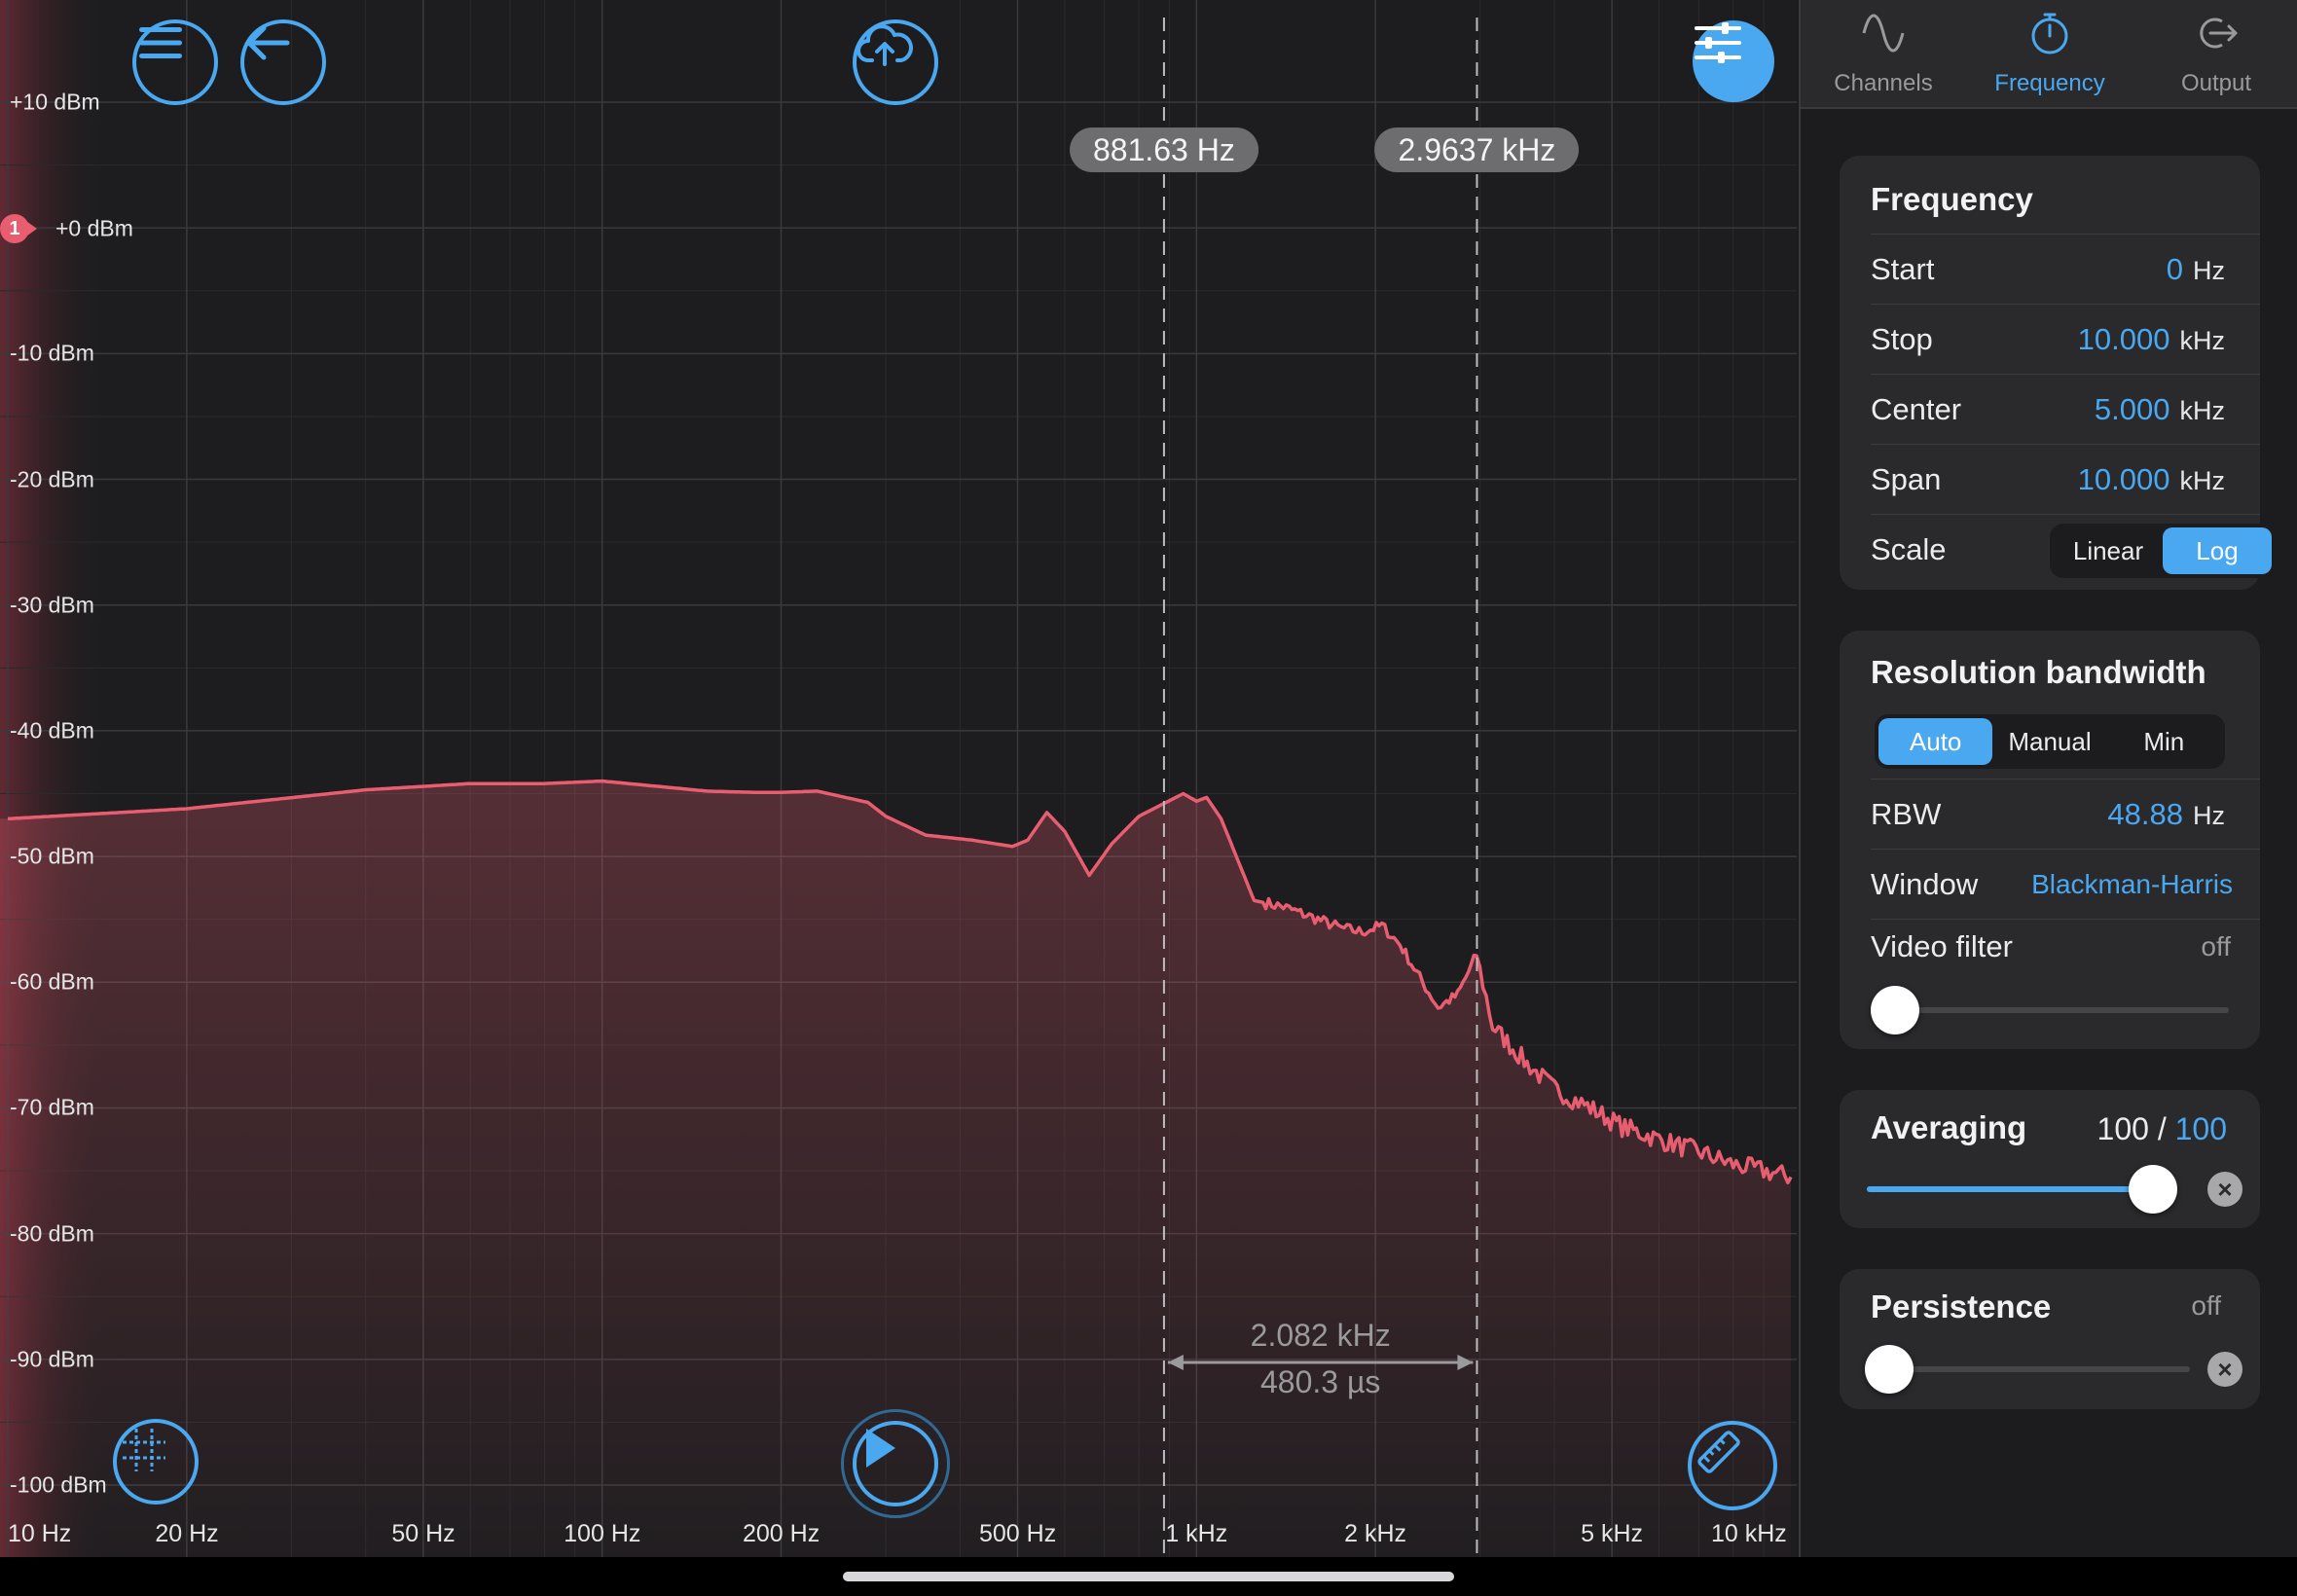  Describe the element at coordinates (2224, 1189) in the screenshot. I see `averaging-reset-button: ×` at that location.